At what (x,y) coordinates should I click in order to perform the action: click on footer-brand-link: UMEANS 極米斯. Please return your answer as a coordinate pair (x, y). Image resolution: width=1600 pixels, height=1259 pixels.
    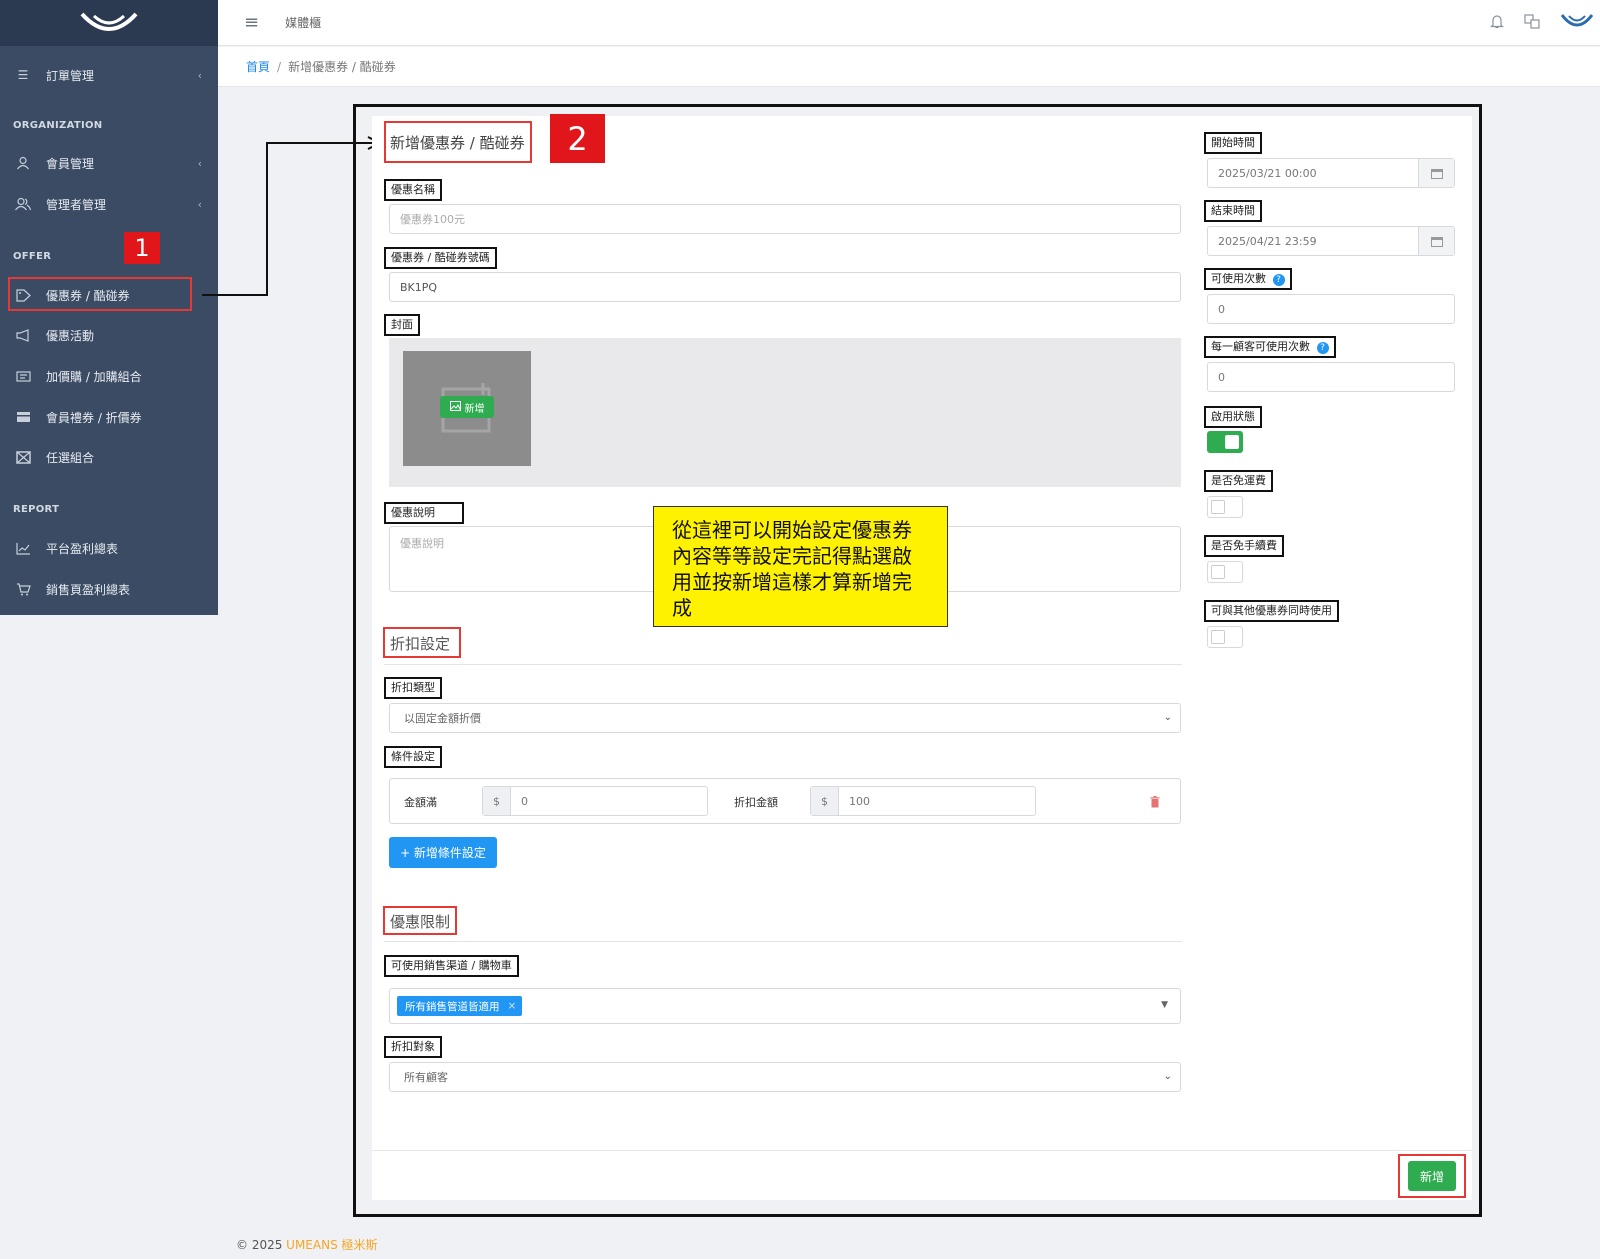
    Looking at the image, I should click on (331, 1245).